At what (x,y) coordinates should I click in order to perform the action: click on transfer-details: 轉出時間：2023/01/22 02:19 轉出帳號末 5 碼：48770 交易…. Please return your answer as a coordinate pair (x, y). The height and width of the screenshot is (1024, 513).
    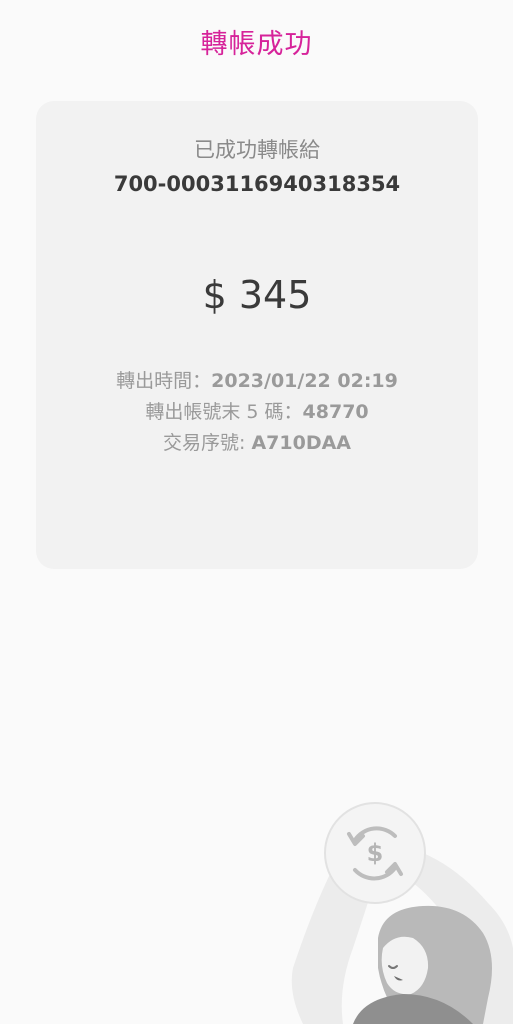
    Looking at the image, I should click on (257, 412).